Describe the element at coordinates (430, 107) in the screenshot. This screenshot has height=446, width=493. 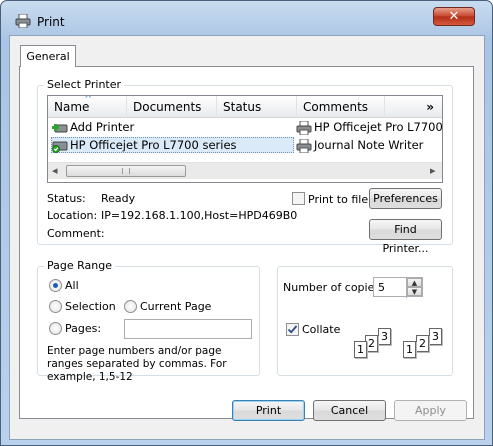
I see `chevron-right-icon: »` at that location.